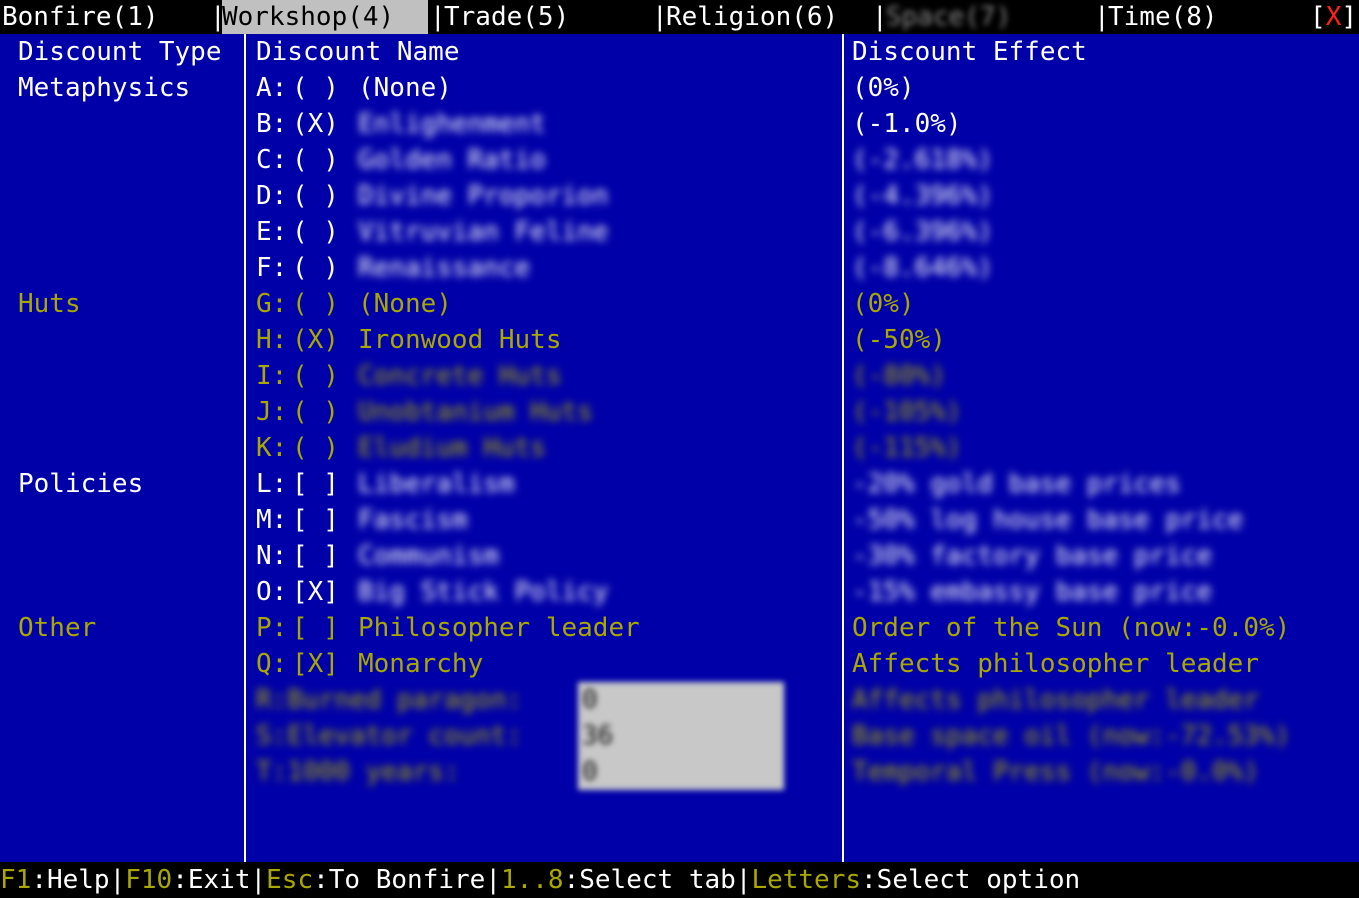 This screenshot has width=1359, height=898. Describe the element at coordinates (325, 17) in the screenshot. I see `tab-workshop: Workshop(4)` at that location.